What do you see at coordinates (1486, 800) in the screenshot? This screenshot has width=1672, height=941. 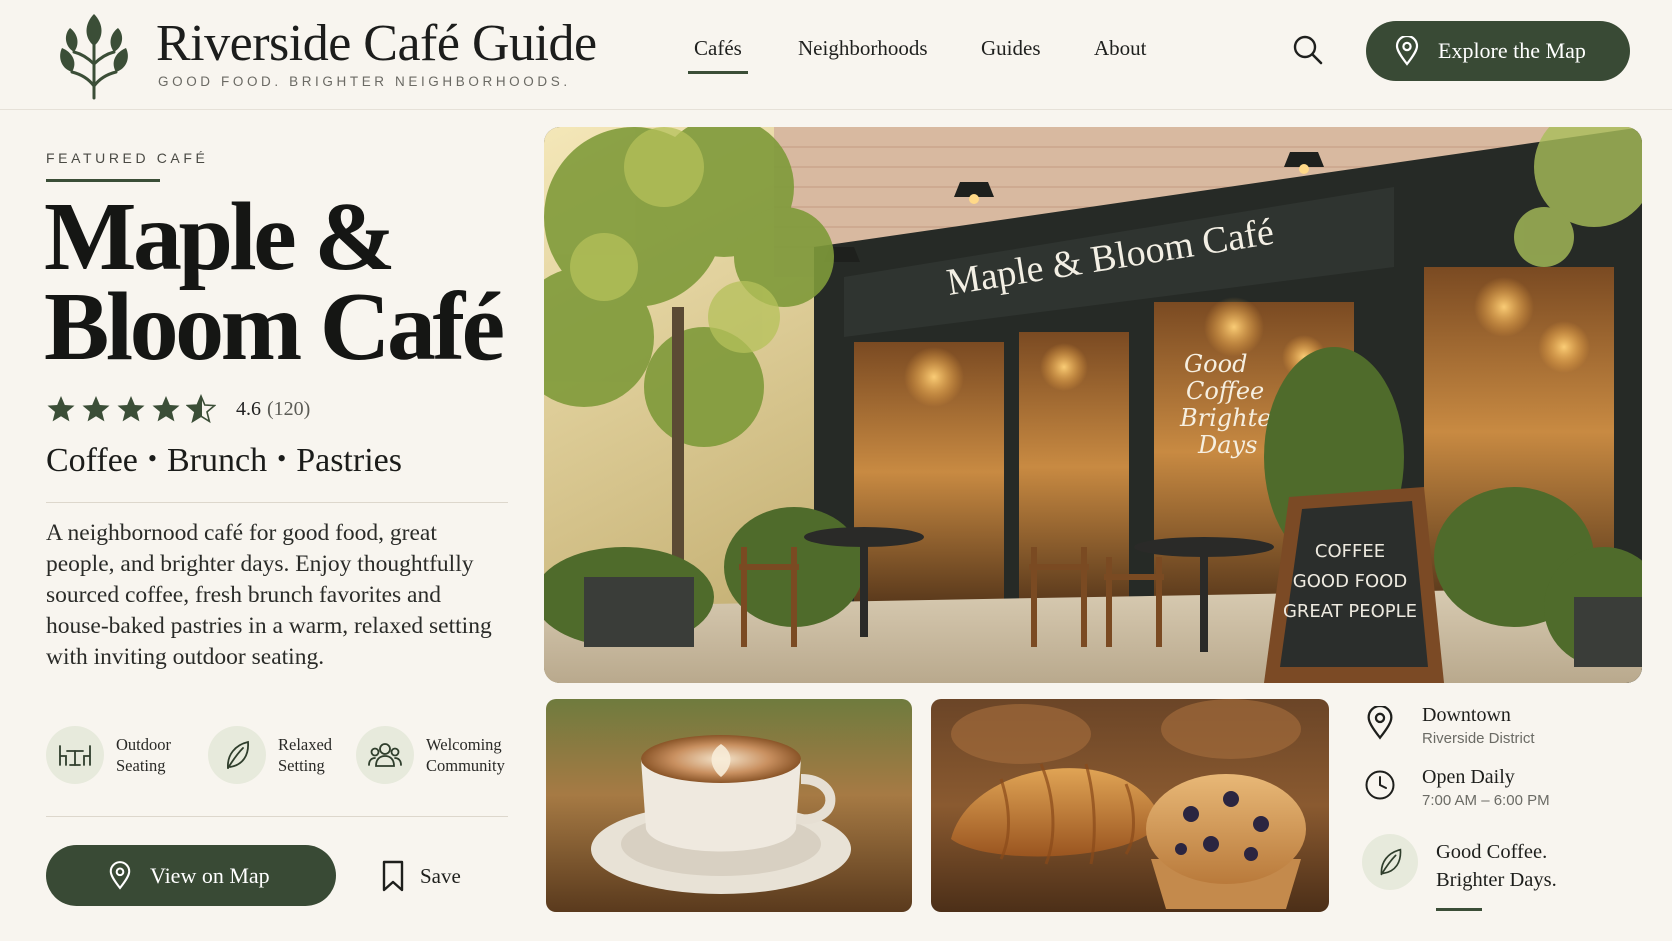 I see `hours-sub: 7:00 AM – 6:00 PM` at bounding box center [1486, 800].